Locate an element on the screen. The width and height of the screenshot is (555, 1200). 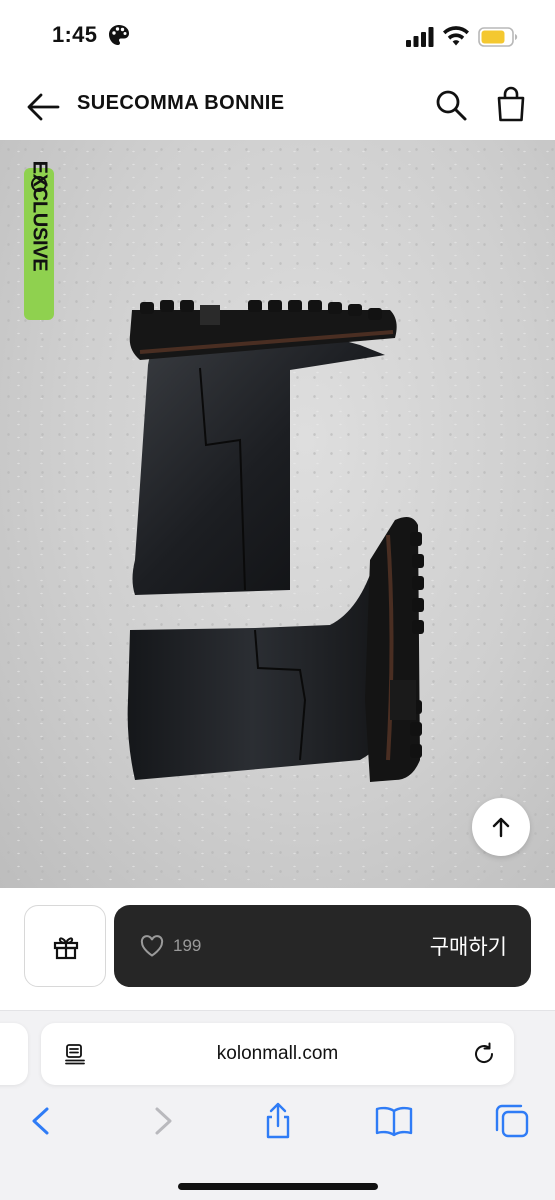
share-icon is located at coordinates (278, 1121).